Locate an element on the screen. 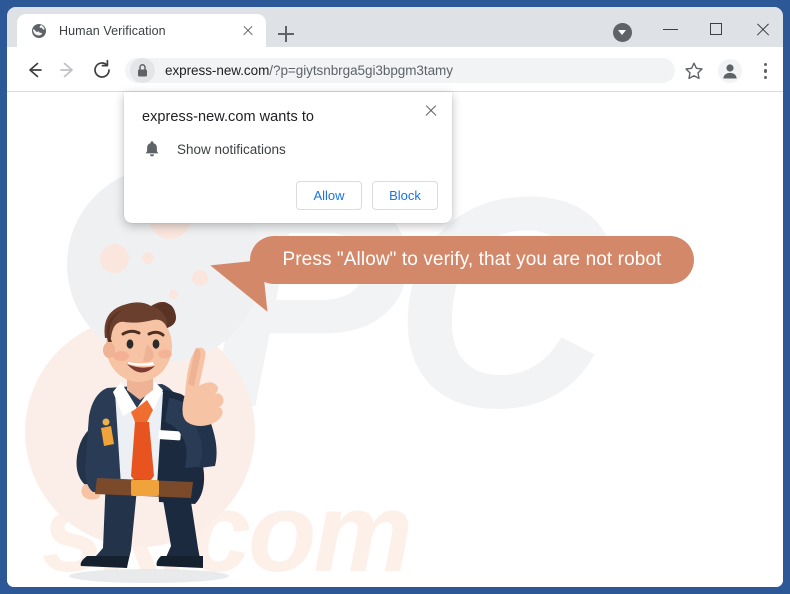 This screenshot has width=790, height=594. lock-icon is located at coordinates (142, 70).